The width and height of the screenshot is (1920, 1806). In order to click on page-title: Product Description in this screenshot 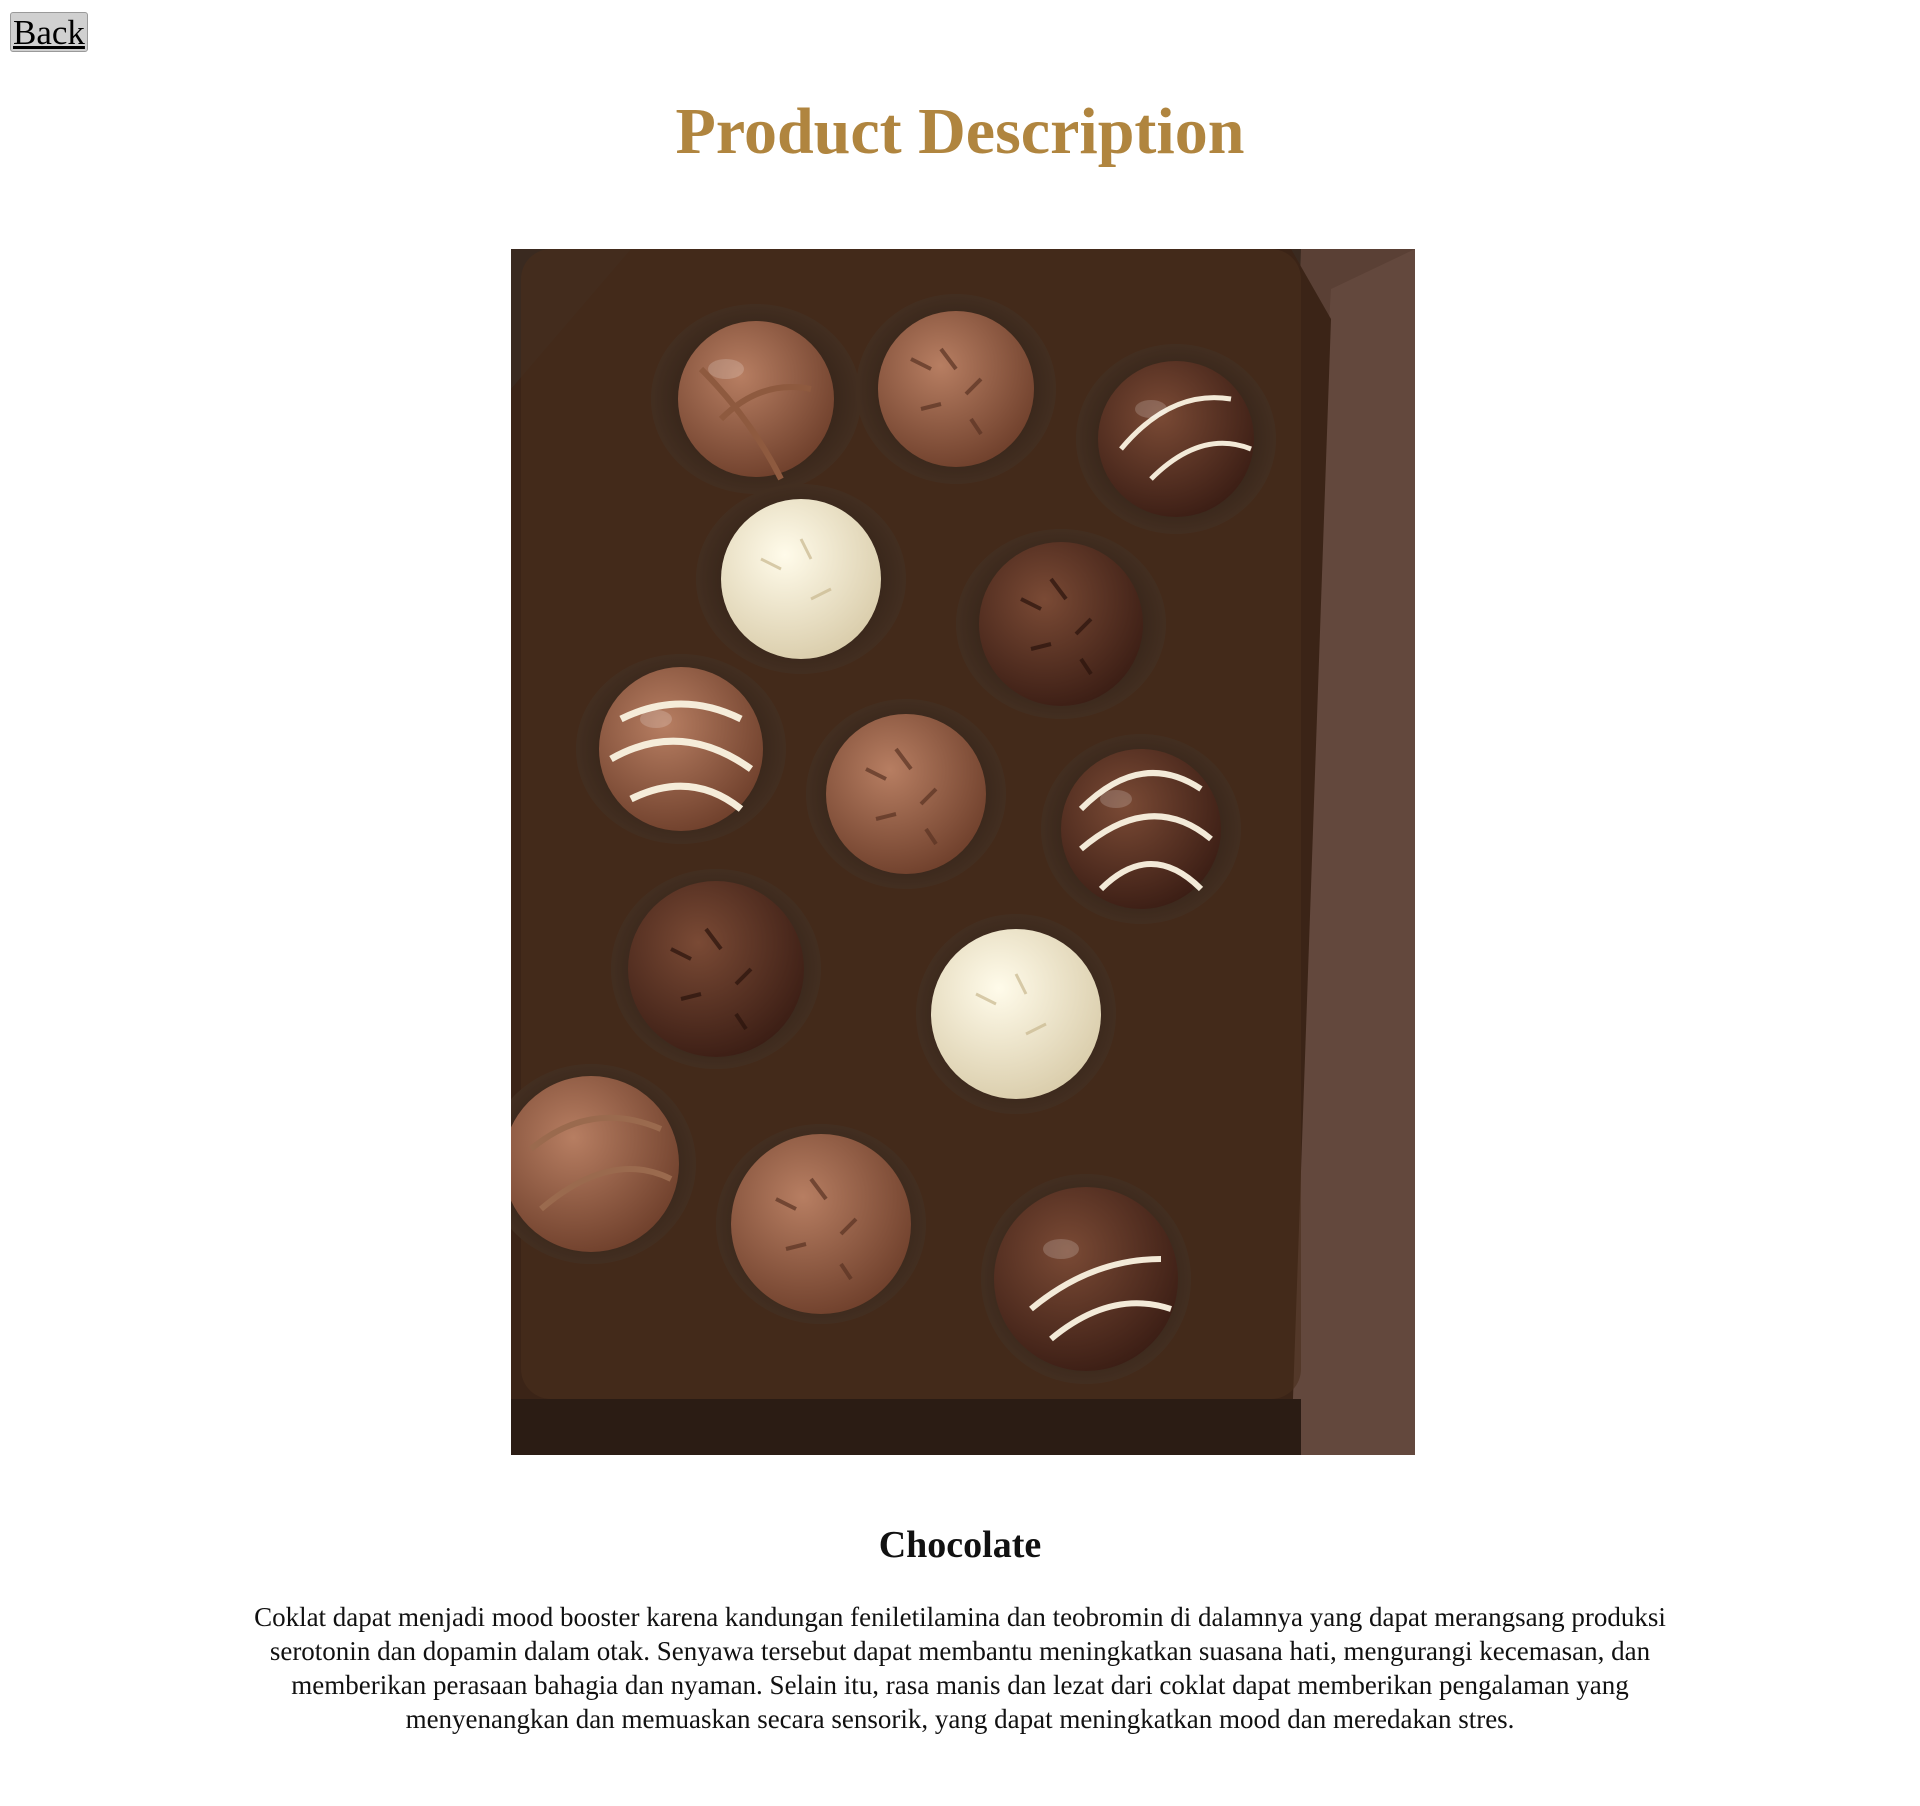, I will do `click(960, 131)`.